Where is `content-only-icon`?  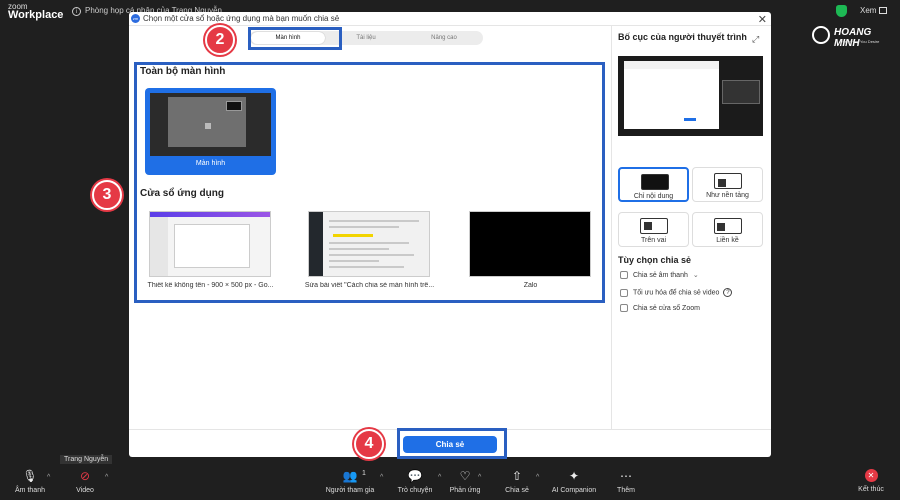
content-only-icon is located at coordinates (655, 182).